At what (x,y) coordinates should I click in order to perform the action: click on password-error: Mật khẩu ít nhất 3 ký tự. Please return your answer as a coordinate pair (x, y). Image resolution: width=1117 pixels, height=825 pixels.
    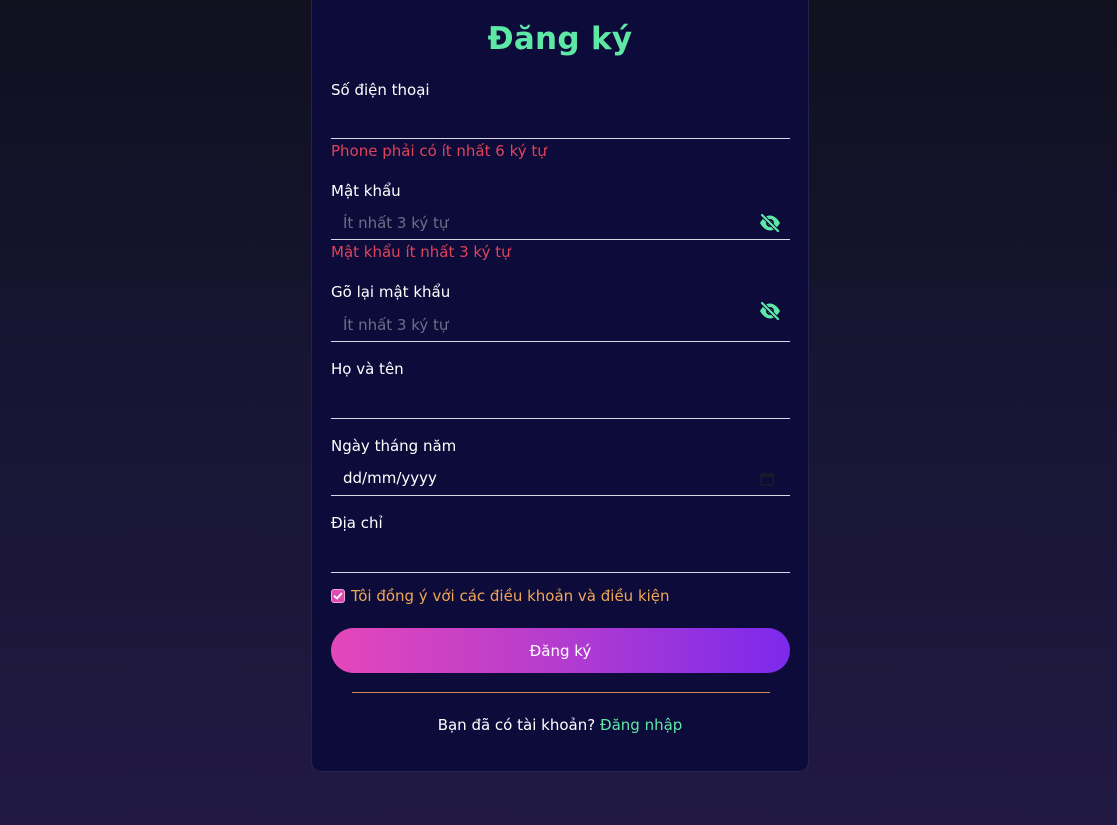
    Looking at the image, I should click on (421, 252).